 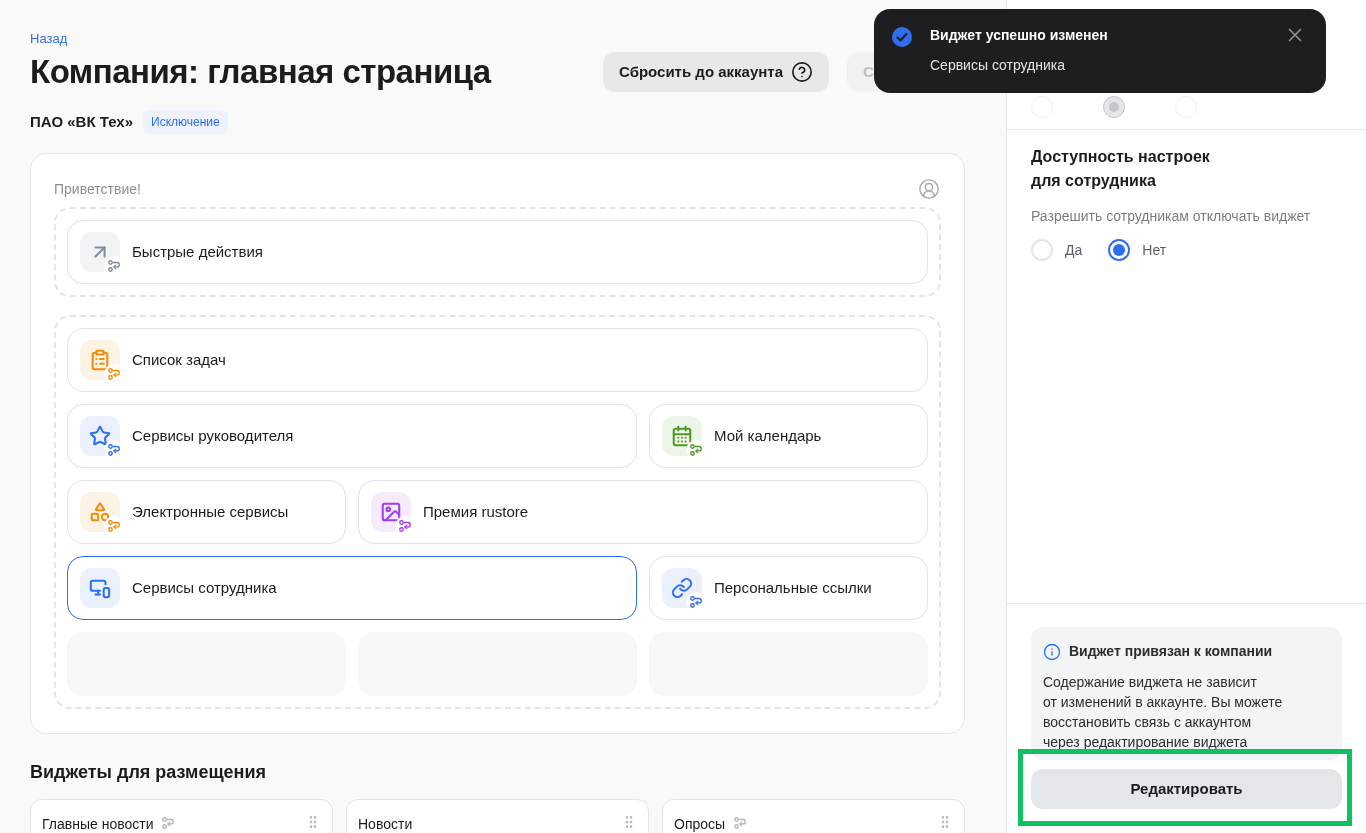 What do you see at coordinates (81, 121) in the screenshot?
I see `organization-name: ПАО «ВК Тех»` at bounding box center [81, 121].